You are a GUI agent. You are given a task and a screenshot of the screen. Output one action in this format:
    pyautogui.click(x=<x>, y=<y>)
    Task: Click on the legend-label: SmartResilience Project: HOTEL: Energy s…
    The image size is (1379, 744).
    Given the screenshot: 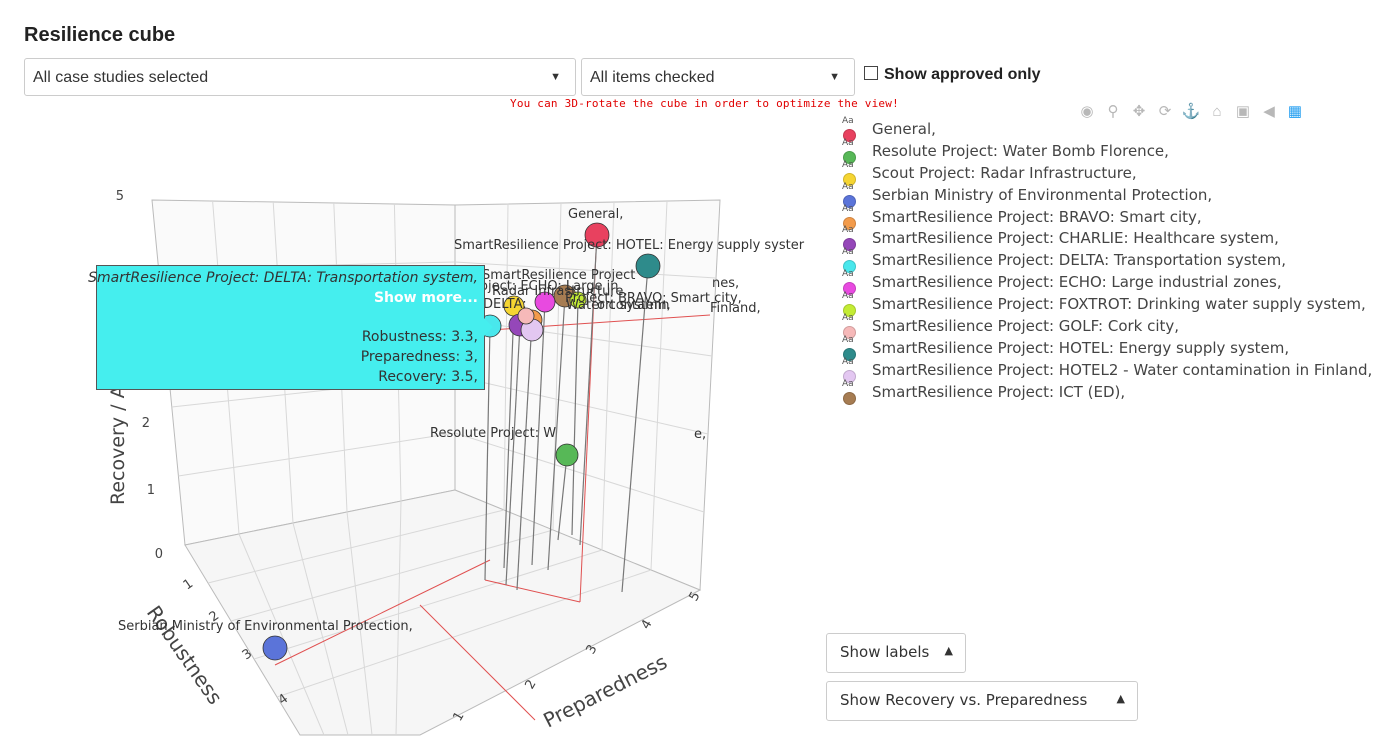 What is the action you would take?
    pyautogui.click(x=1081, y=347)
    